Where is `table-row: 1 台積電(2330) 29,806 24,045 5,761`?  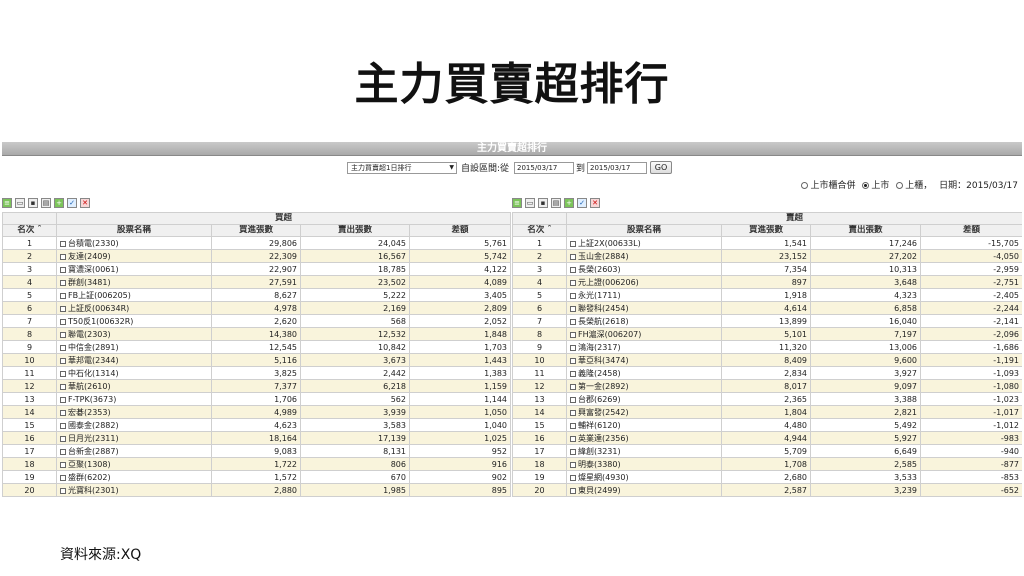 table-row: 1 台積電(2330) 29,806 24,045 5,761 is located at coordinates (257, 243).